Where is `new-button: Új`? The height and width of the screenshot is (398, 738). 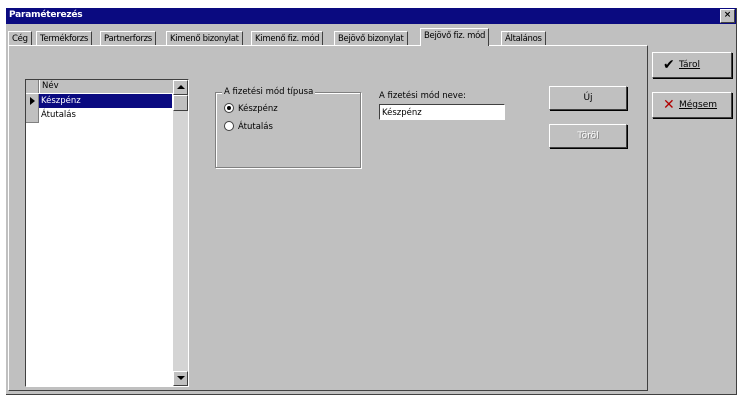
new-button: Új is located at coordinates (588, 98).